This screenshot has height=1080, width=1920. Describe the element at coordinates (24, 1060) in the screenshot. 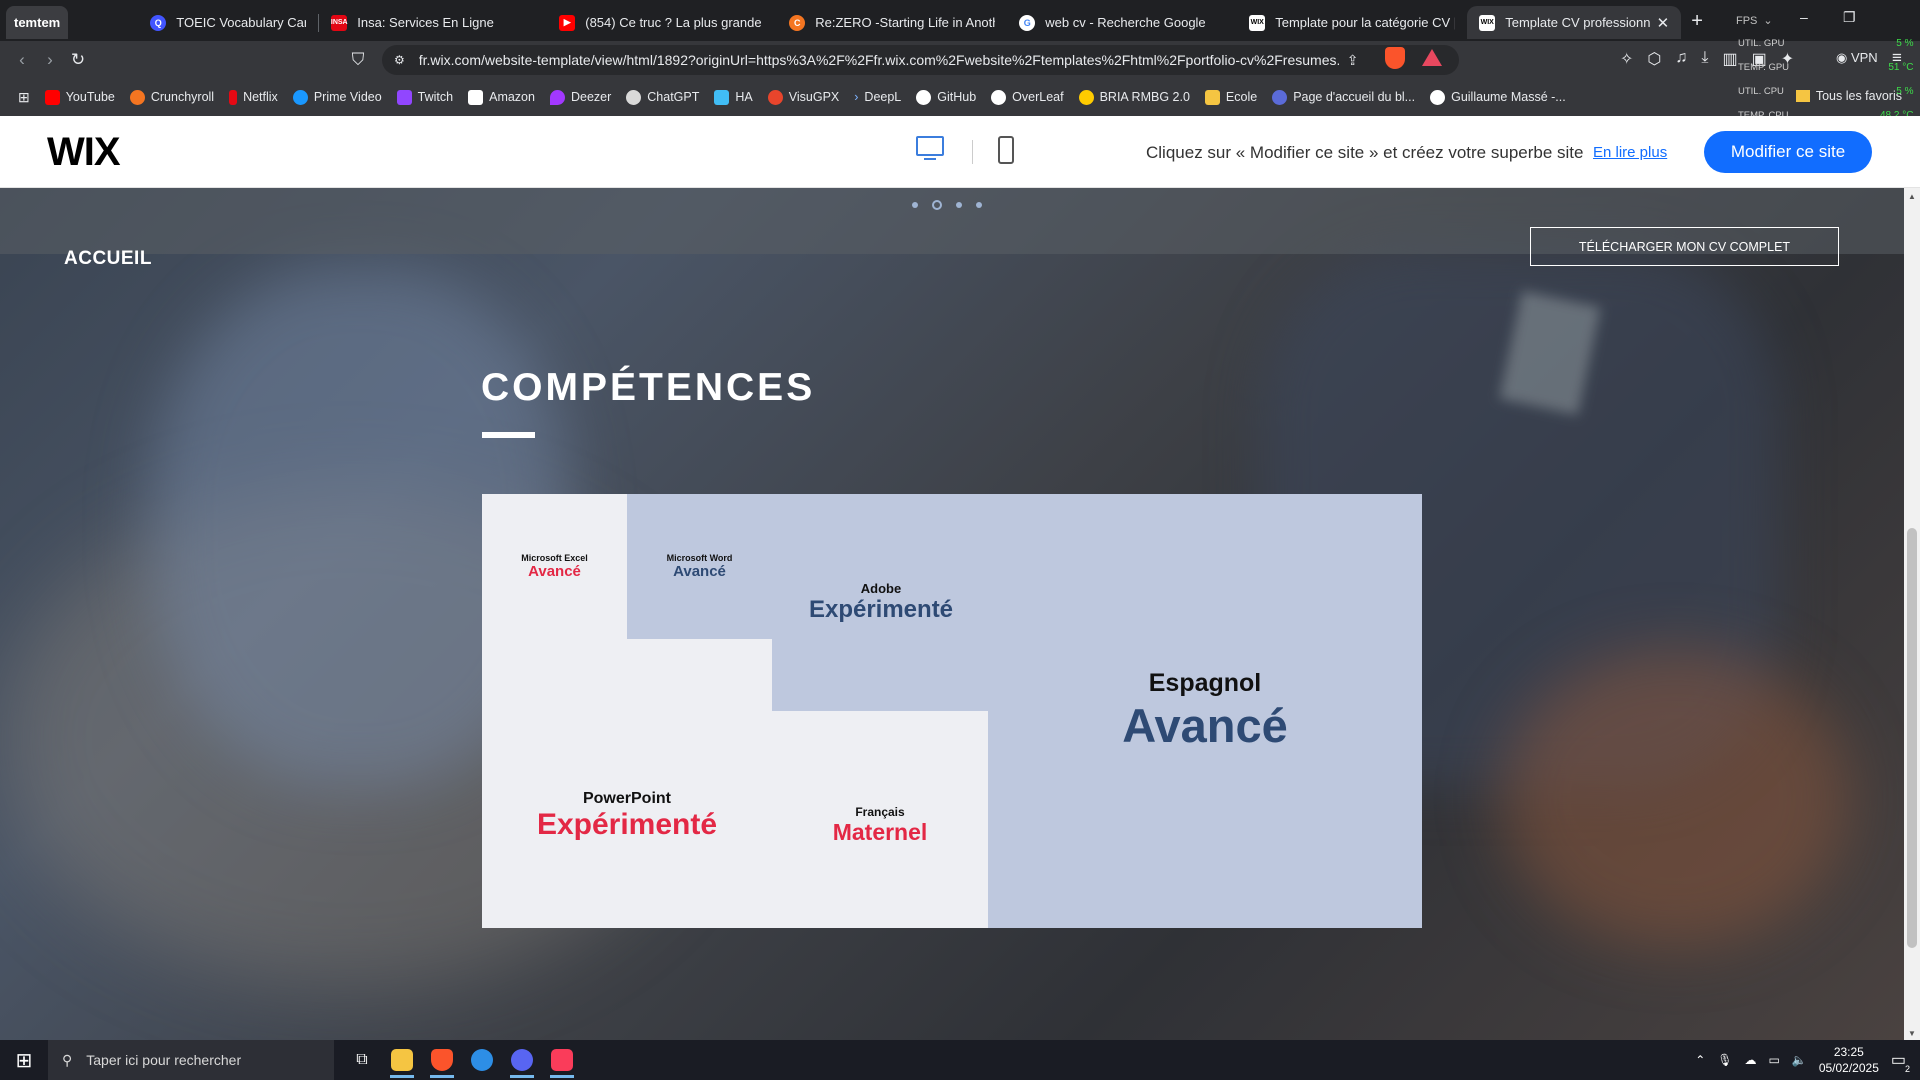

I see `windows-start-icon: ⊞` at that location.